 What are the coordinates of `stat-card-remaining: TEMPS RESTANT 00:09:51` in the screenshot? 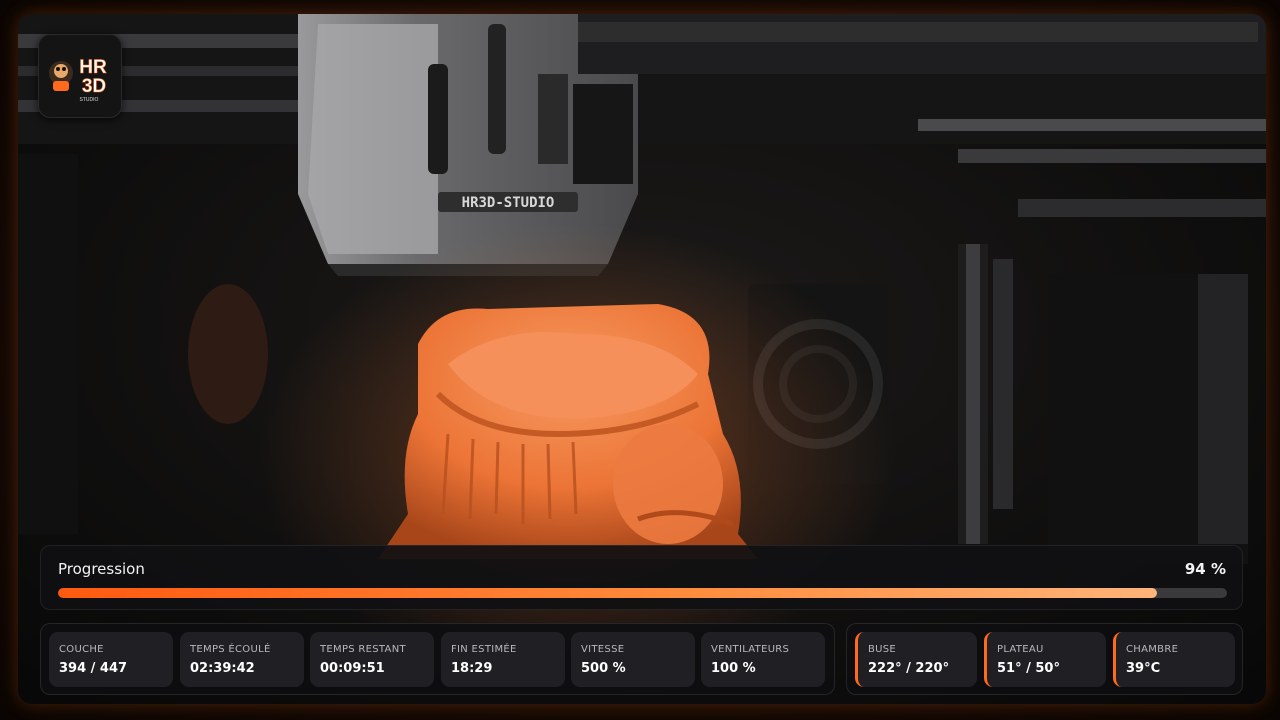 It's located at (372, 659).